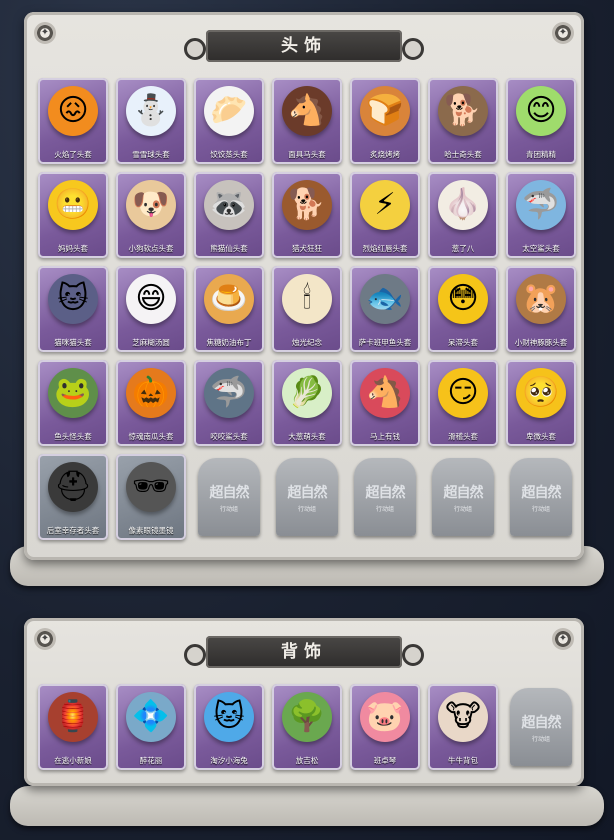  What do you see at coordinates (385, 309) in the screenshot?
I see `item-card: 🐟 萨卡班甲鱼头套` at bounding box center [385, 309].